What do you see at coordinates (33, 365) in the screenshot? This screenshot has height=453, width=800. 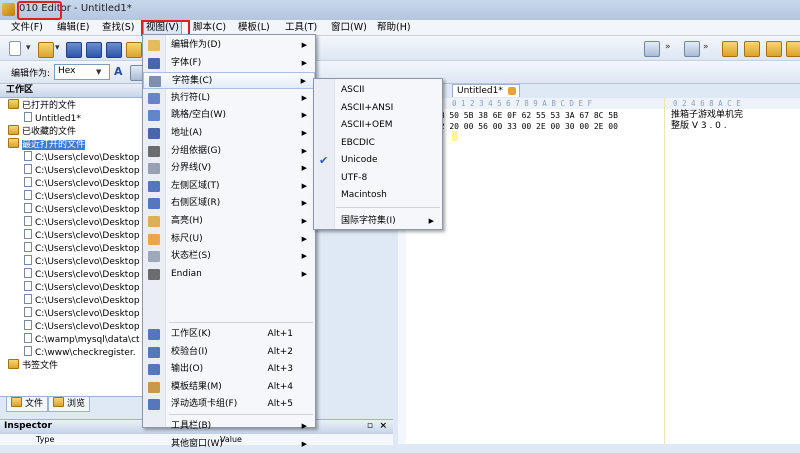 I see `tree-folder: 书签文件` at bounding box center [33, 365].